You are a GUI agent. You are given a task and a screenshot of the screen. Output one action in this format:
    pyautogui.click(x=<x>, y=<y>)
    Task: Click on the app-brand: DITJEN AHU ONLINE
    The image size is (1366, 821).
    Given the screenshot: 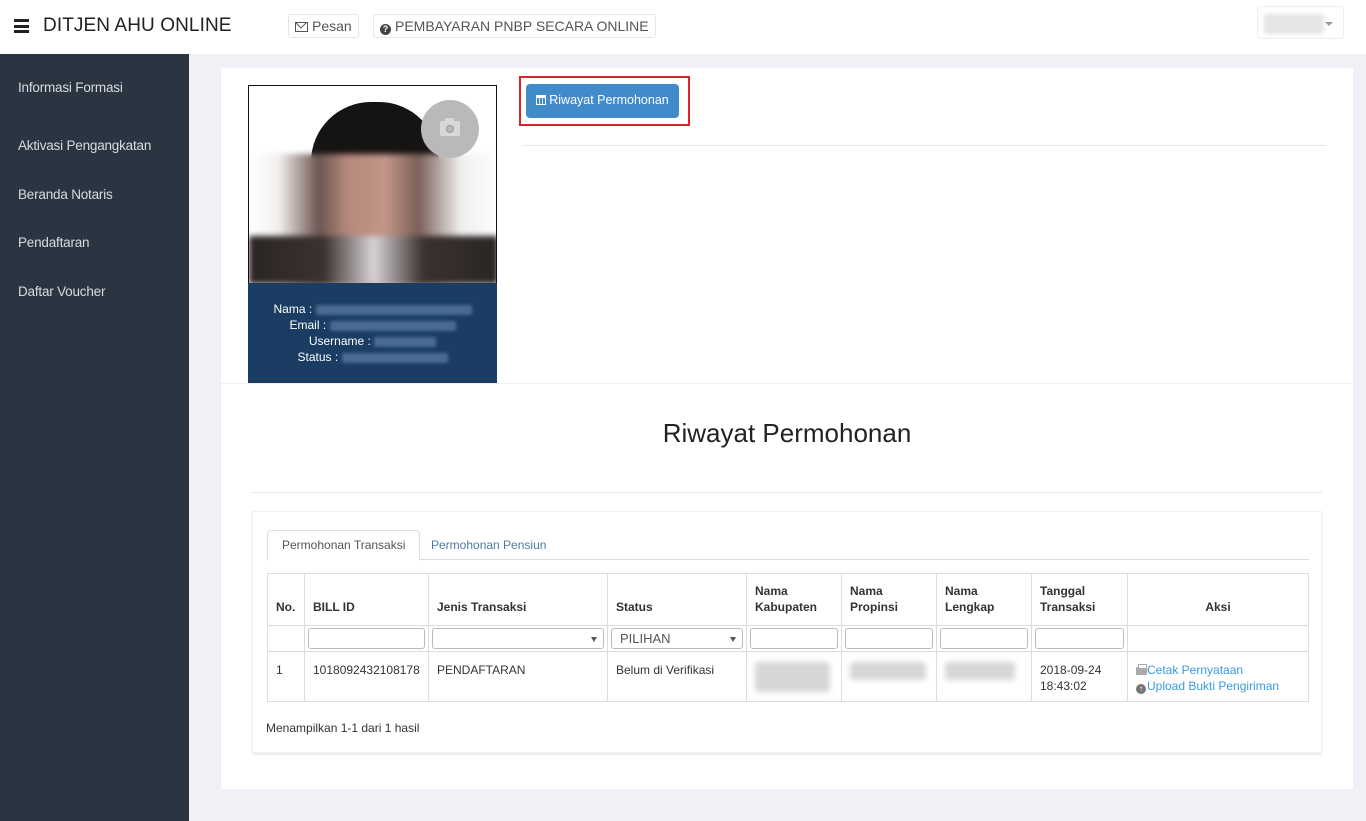 What is the action you would take?
    pyautogui.click(x=137, y=26)
    